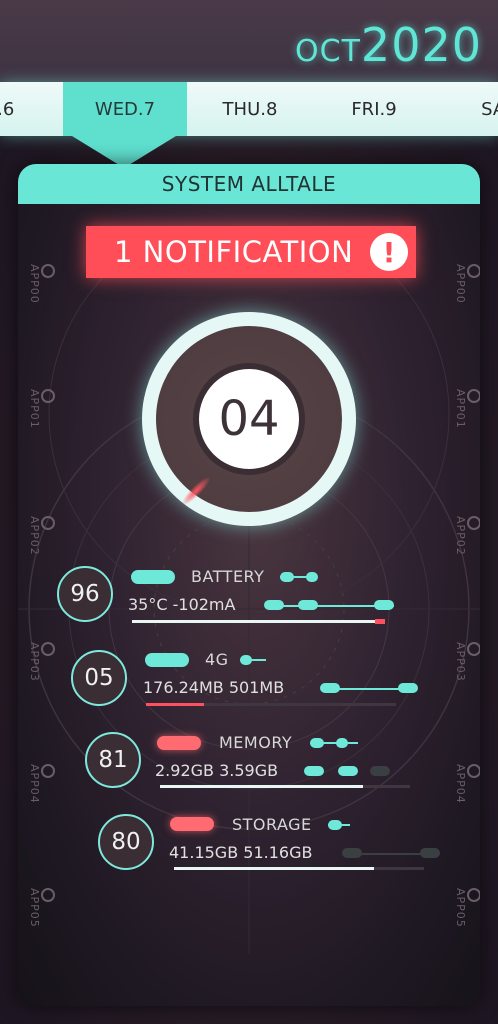  I want to click on memory-fill, so click(261, 786).